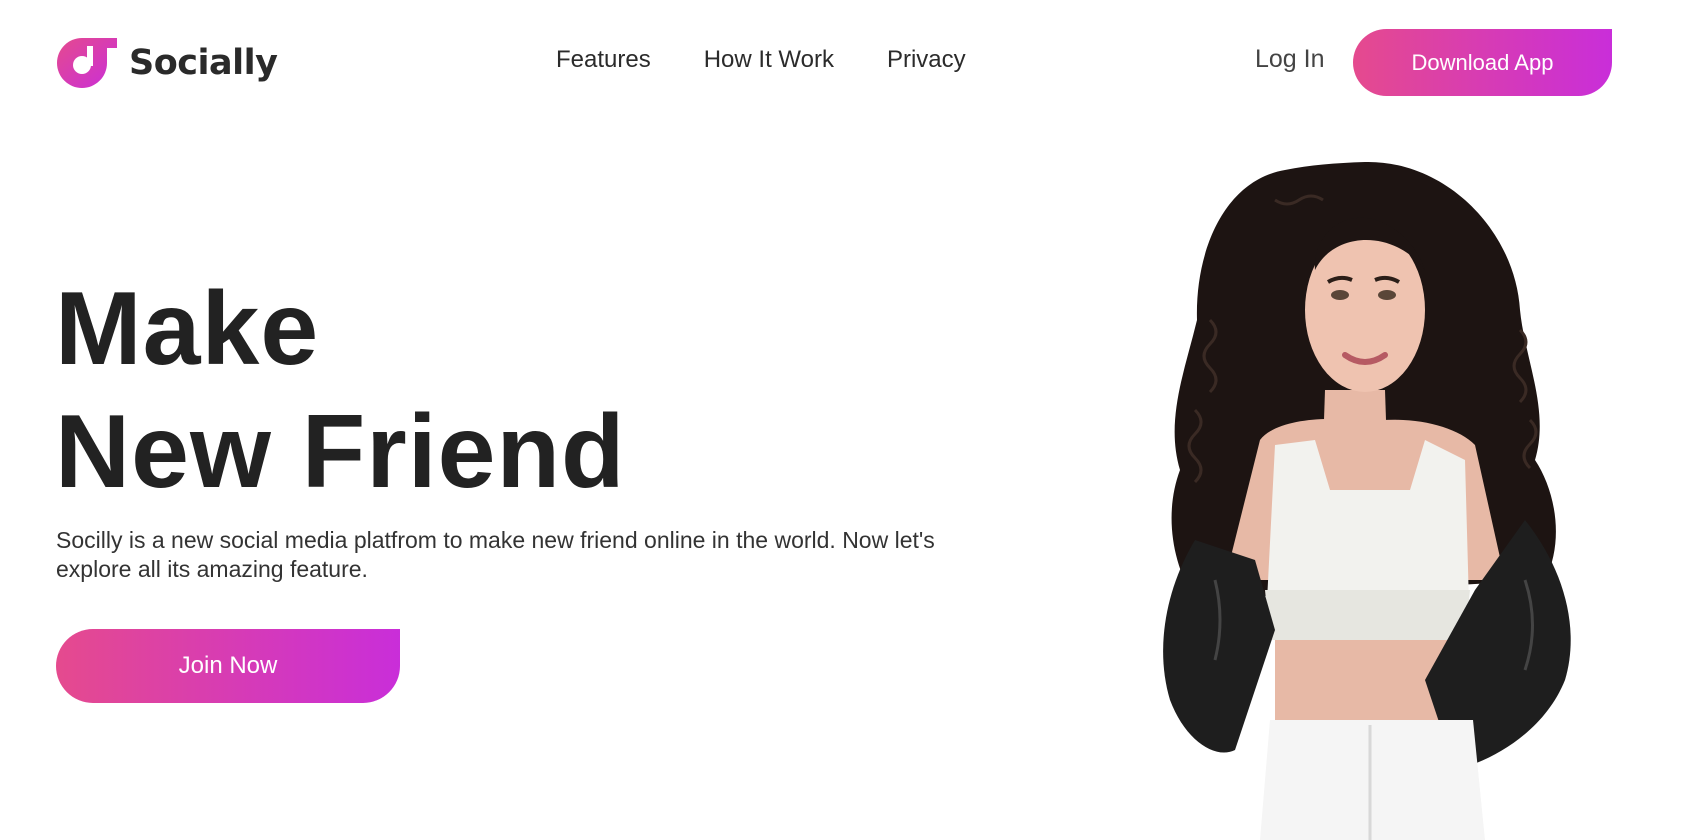 The width and height of the screenshot is (1686, 840). Describe the element at coordinates (926, 60) in the screenshot. I see `nav-link-privacy: Privacy` at that location.